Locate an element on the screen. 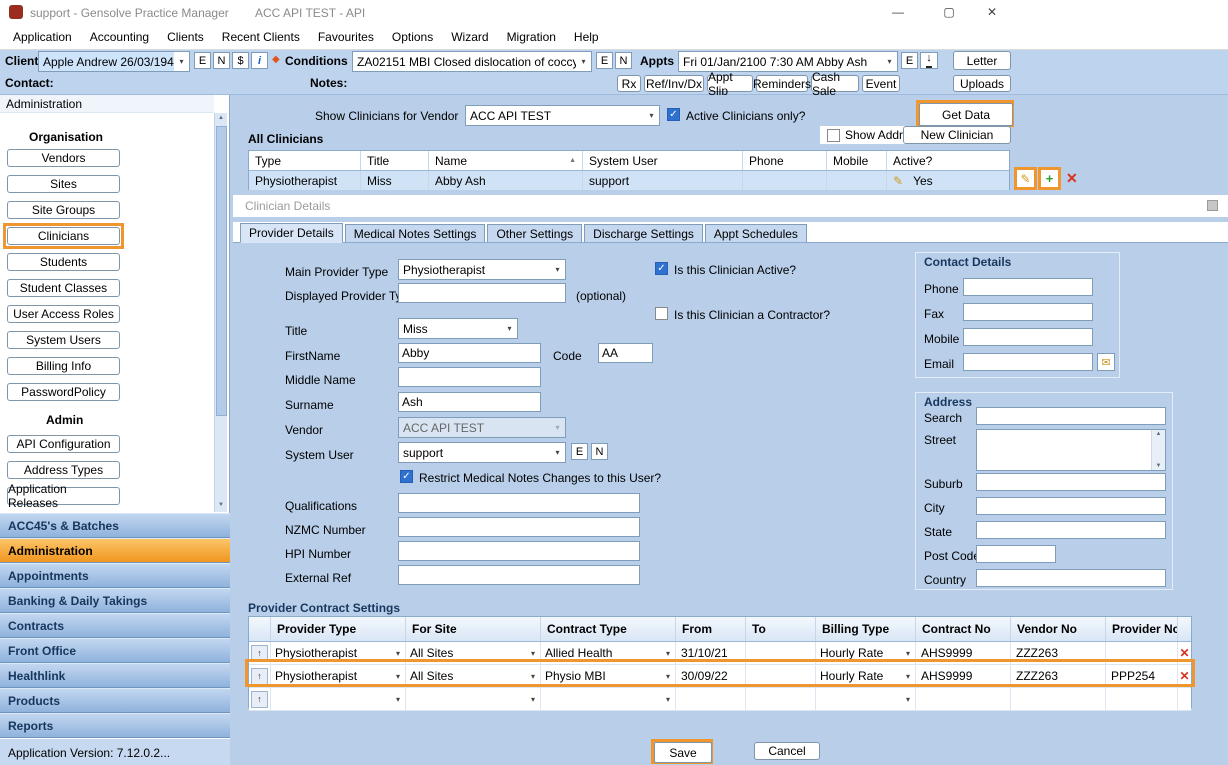  scroll-up-icon: ▲ is located at coordinates (221, 118).